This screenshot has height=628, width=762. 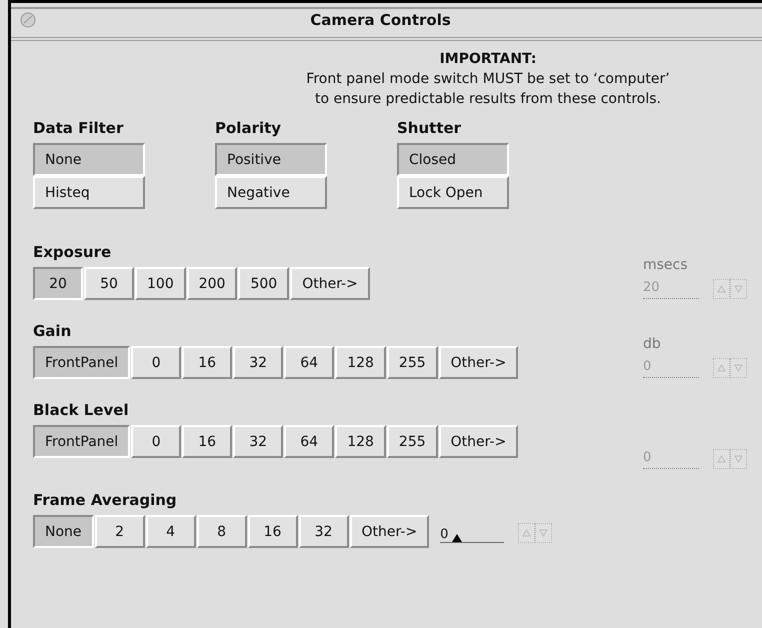 What do you see at coordinates (28, 20) in the screenshot?
I see `window-menu-icon` at bounding box center [28, 20].